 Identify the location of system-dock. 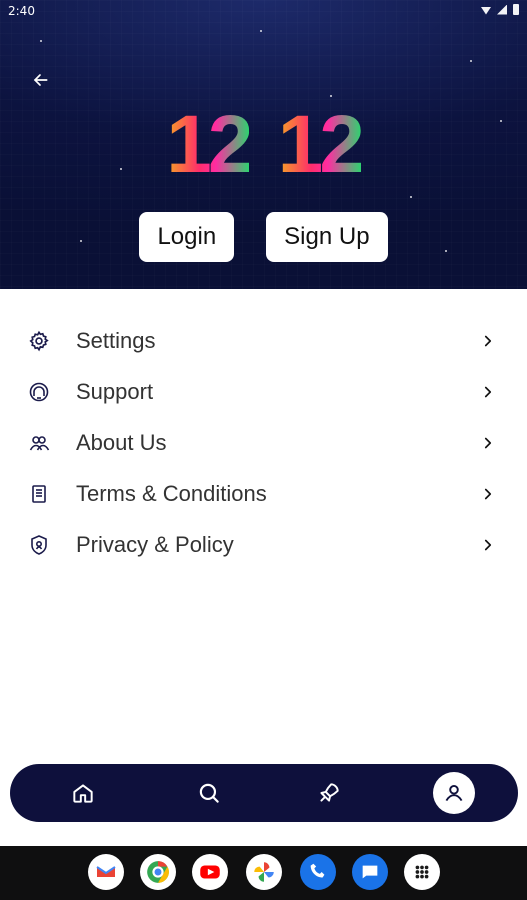
(263, 873).